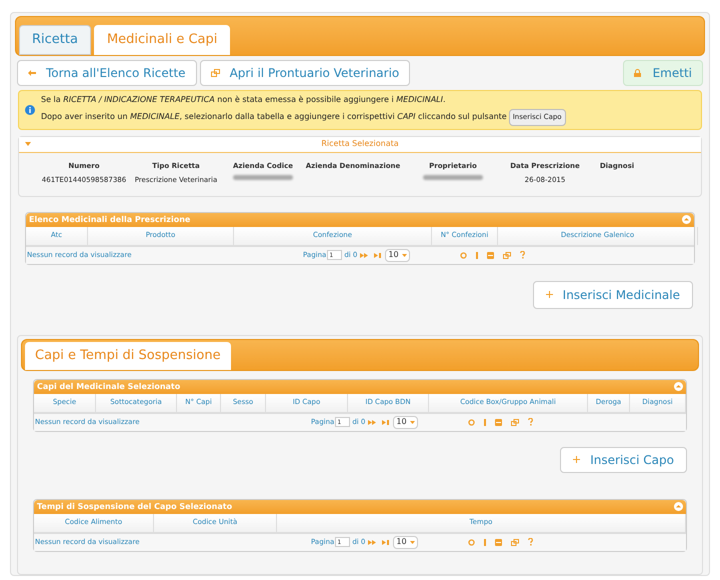 This screenshot has height=580, width=720. What do you see at coordinates (134, 506) in the screenshot?
I see `grid-title: Tempi di Sospensione del Capo Selezionato` at bounding box center [134, 506].